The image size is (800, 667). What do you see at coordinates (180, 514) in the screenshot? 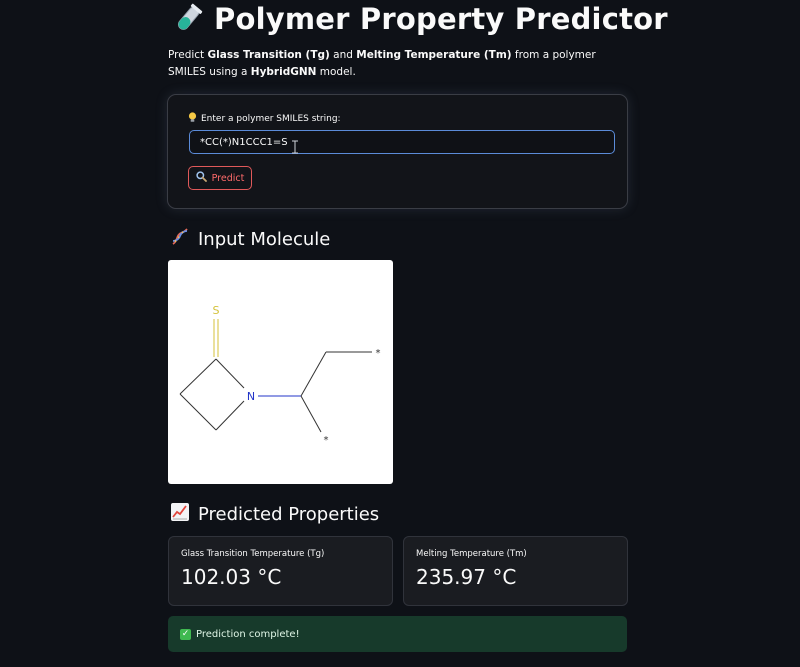
I see `chart-increasing-icon` at bounding box center [180, 514].